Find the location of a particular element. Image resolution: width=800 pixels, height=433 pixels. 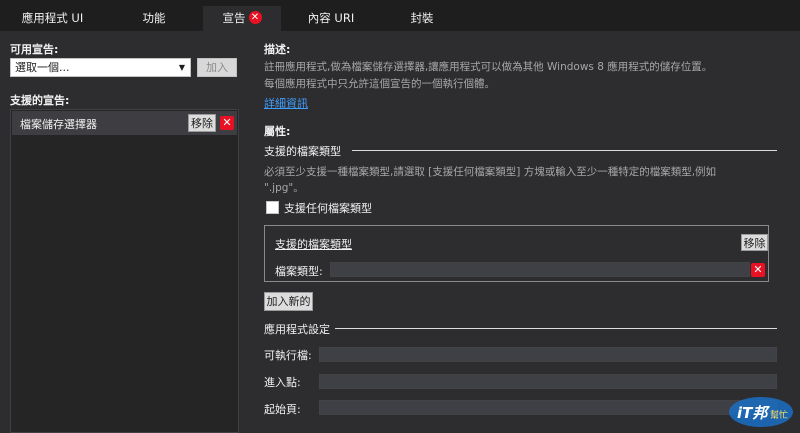

description-title: 描述: is located at coordinates (277, 49).